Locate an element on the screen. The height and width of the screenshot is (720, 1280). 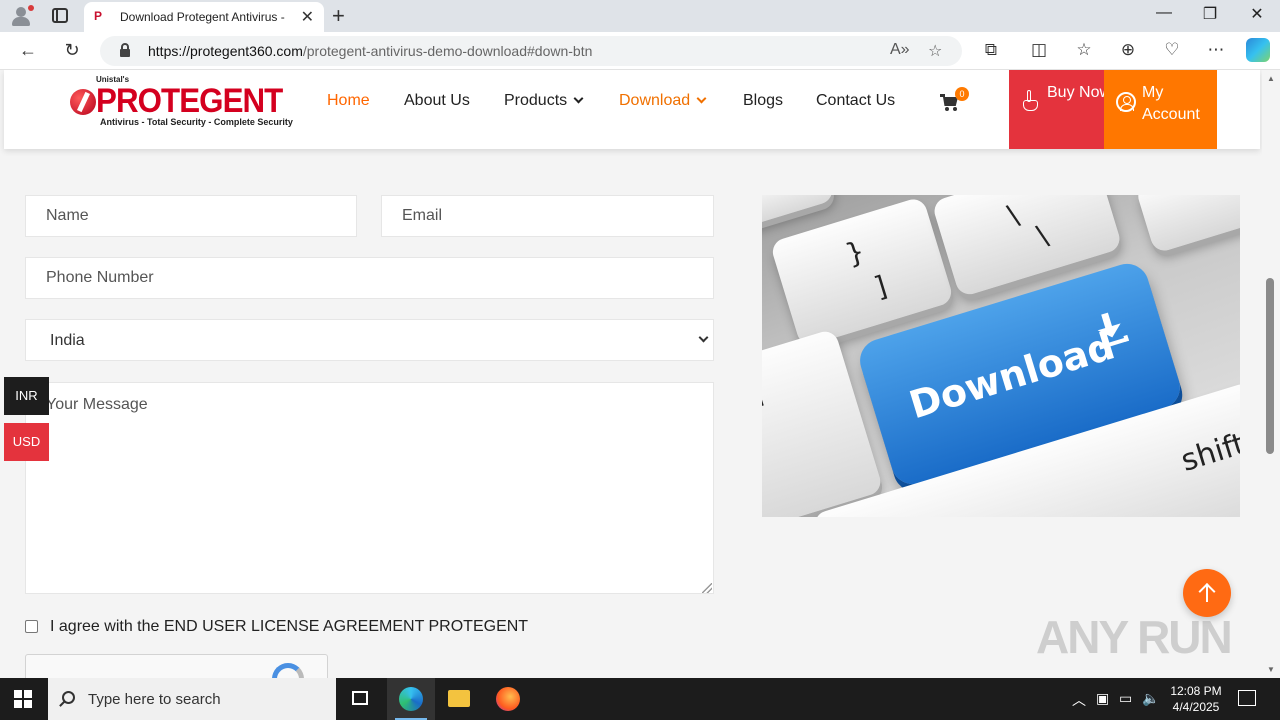
volume-icon: 🔈 is located at coordinates (1150, 698).